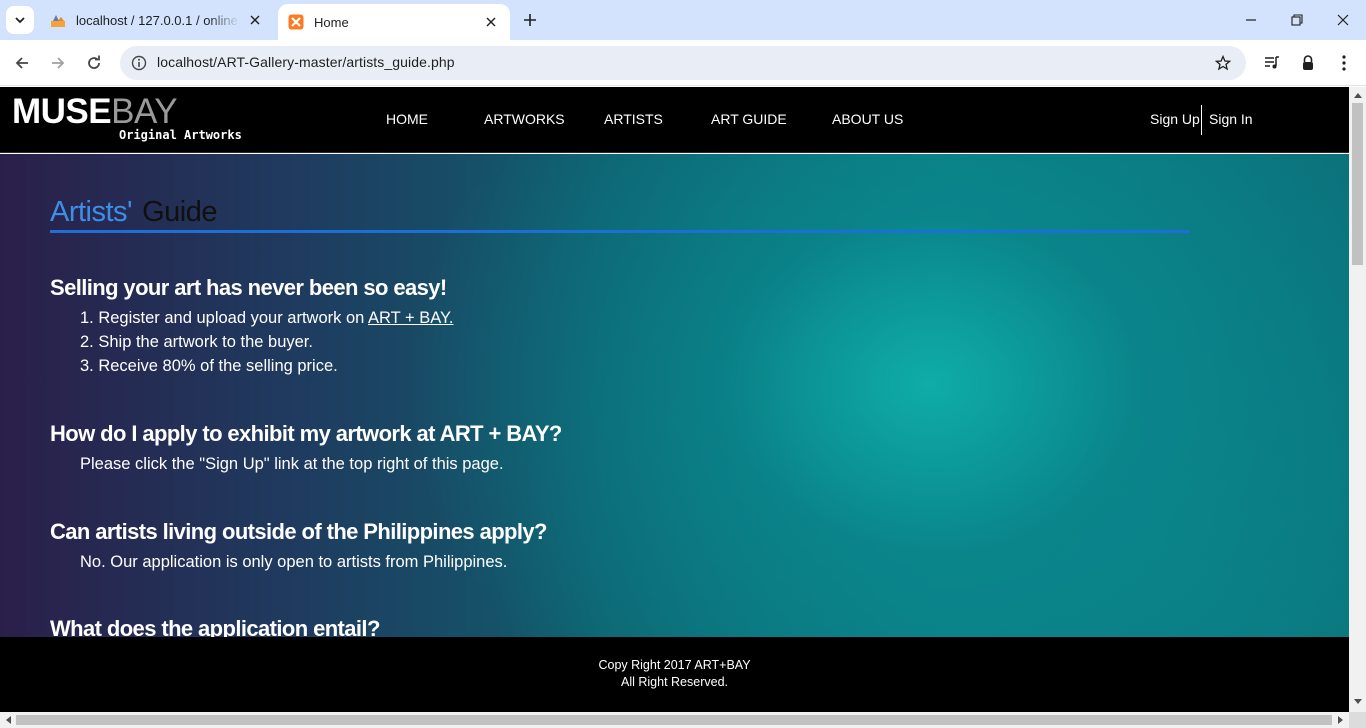 The height and width of the screenshot is (728, 1366). I want to click on restore-icon, so click(1297, 20).